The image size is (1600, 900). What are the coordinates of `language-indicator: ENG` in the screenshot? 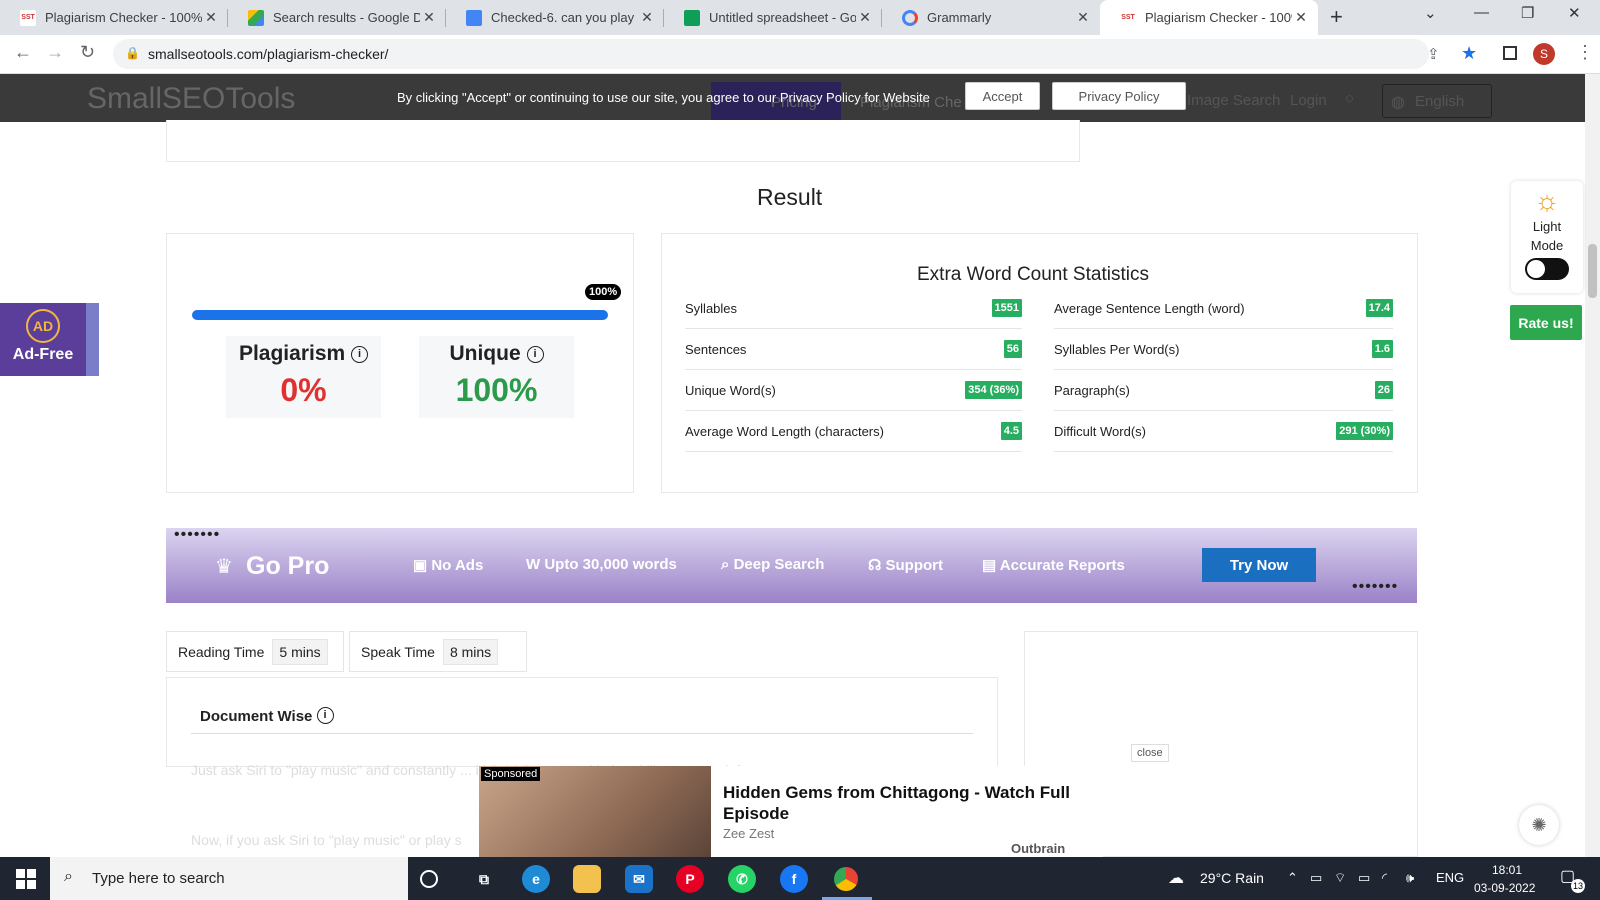 It's located at (1450, 877).